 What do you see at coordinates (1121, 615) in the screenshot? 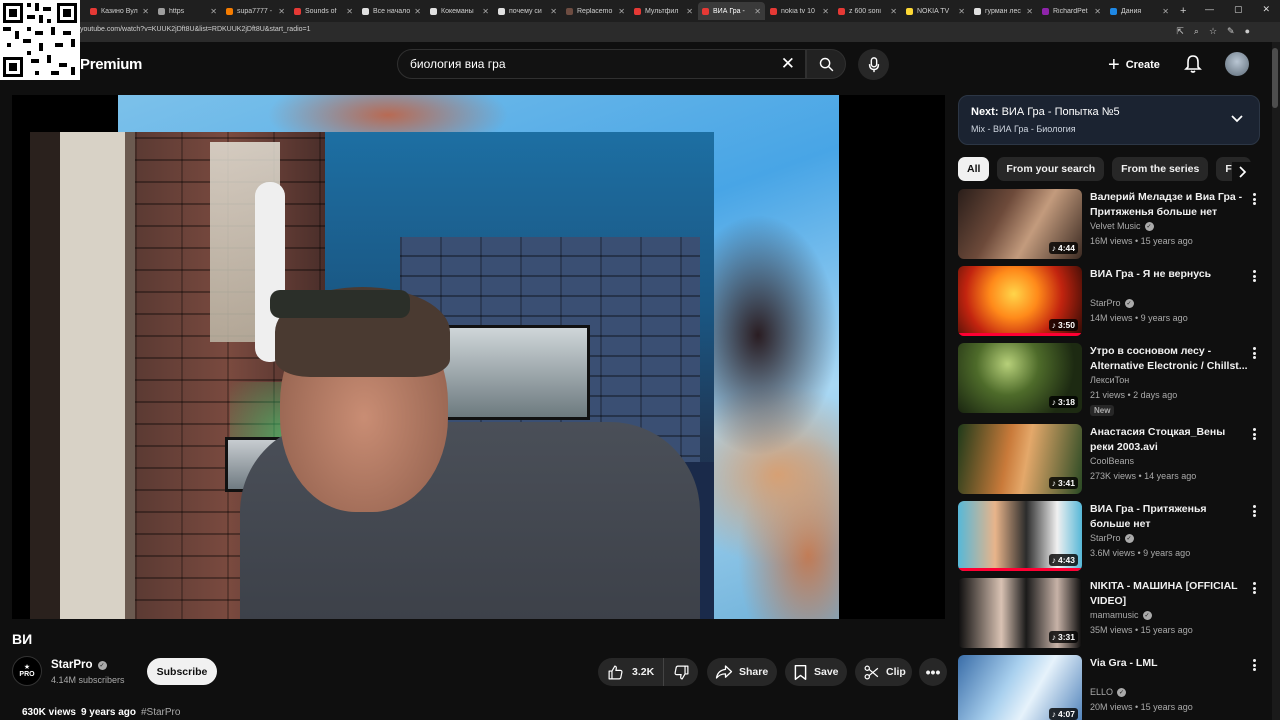
I see `recommended-channel: mamamusic ✓` at bounding box center [1121, 615].